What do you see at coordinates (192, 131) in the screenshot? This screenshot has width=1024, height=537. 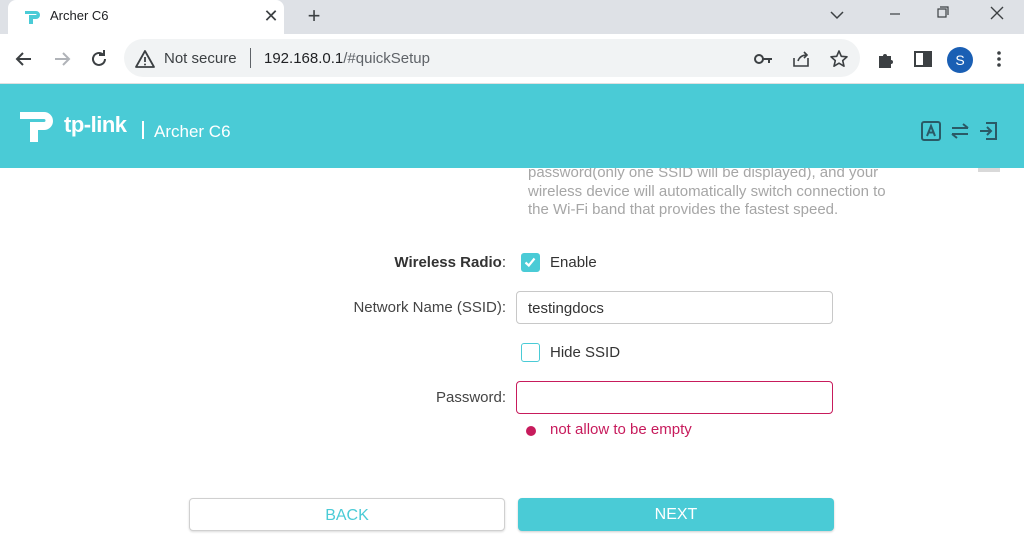 I see `model-name: Archer C6` at bounding box center [192, 131].